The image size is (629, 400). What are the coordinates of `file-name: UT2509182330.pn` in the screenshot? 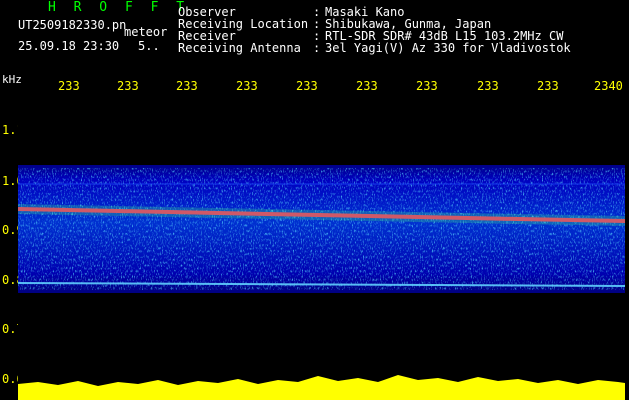 It's located at (72, 25).